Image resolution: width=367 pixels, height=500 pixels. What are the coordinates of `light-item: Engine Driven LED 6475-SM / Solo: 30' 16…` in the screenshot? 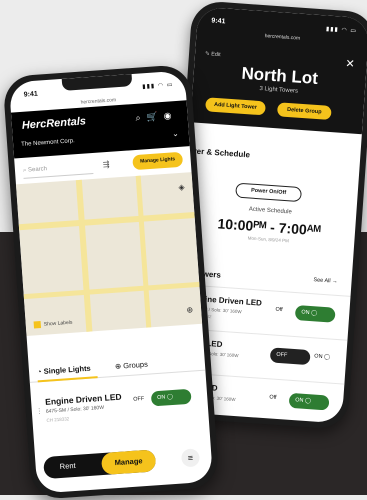 It's located at (119, 411).